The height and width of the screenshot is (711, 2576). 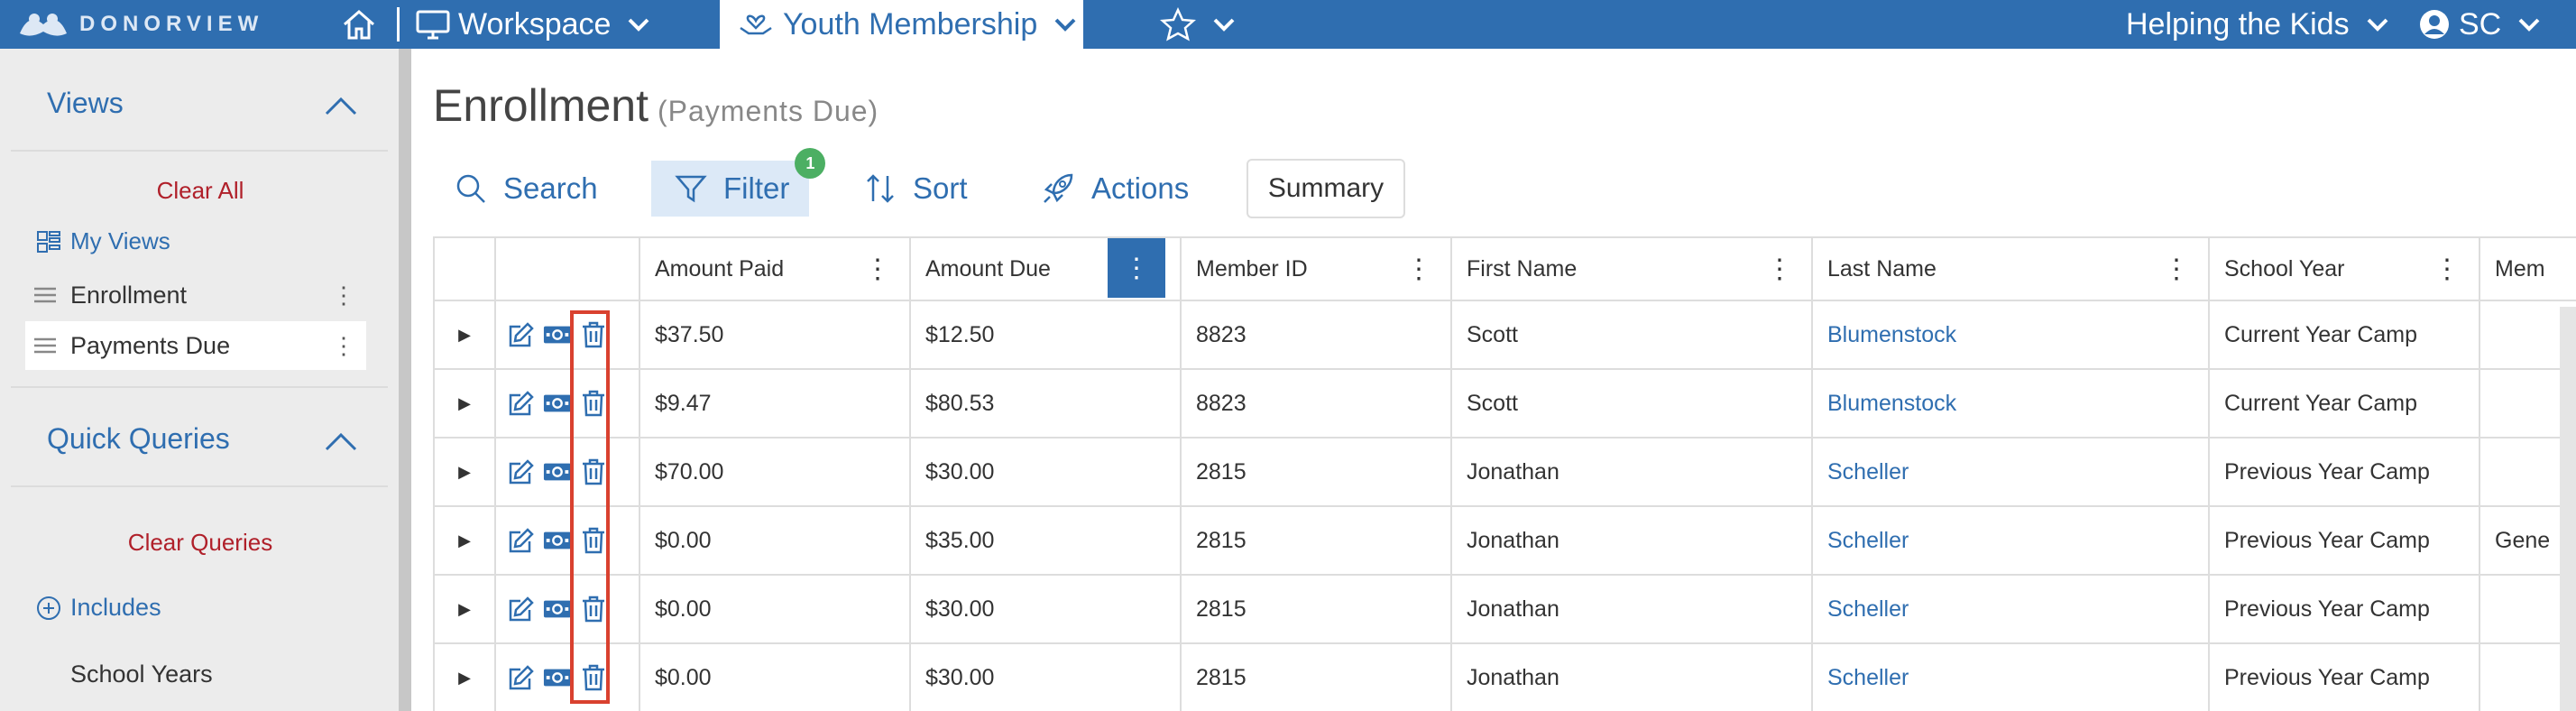 I want to click on header-amount-paid: Amount Paid ⋮, so click(x=776, y=269).